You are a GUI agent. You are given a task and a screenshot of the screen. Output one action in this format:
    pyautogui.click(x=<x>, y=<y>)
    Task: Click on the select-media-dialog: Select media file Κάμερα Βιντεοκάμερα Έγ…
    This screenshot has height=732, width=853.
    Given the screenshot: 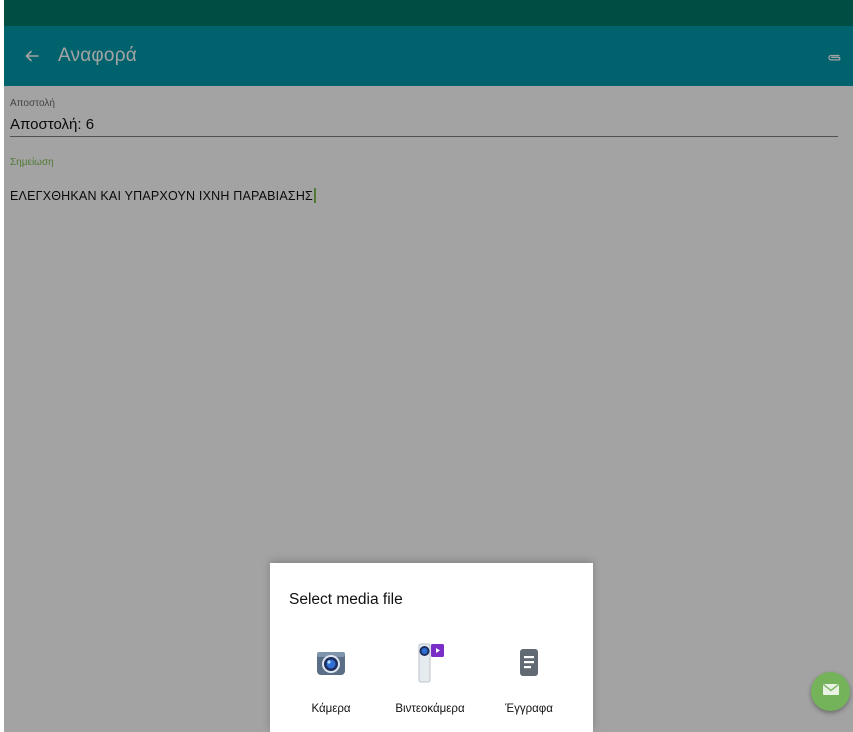 What is the action you would take?
    pyautogui.click(x=431, y=647)
    